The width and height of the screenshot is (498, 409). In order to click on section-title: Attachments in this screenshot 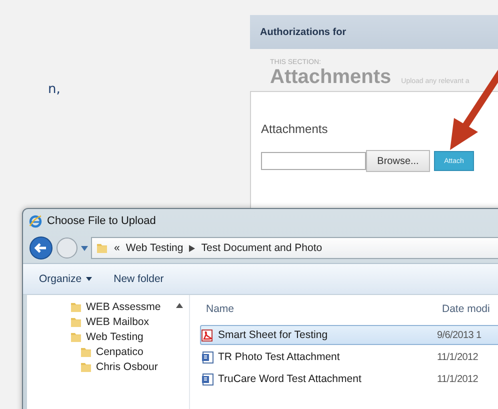, I will do `click(331, 77)`.